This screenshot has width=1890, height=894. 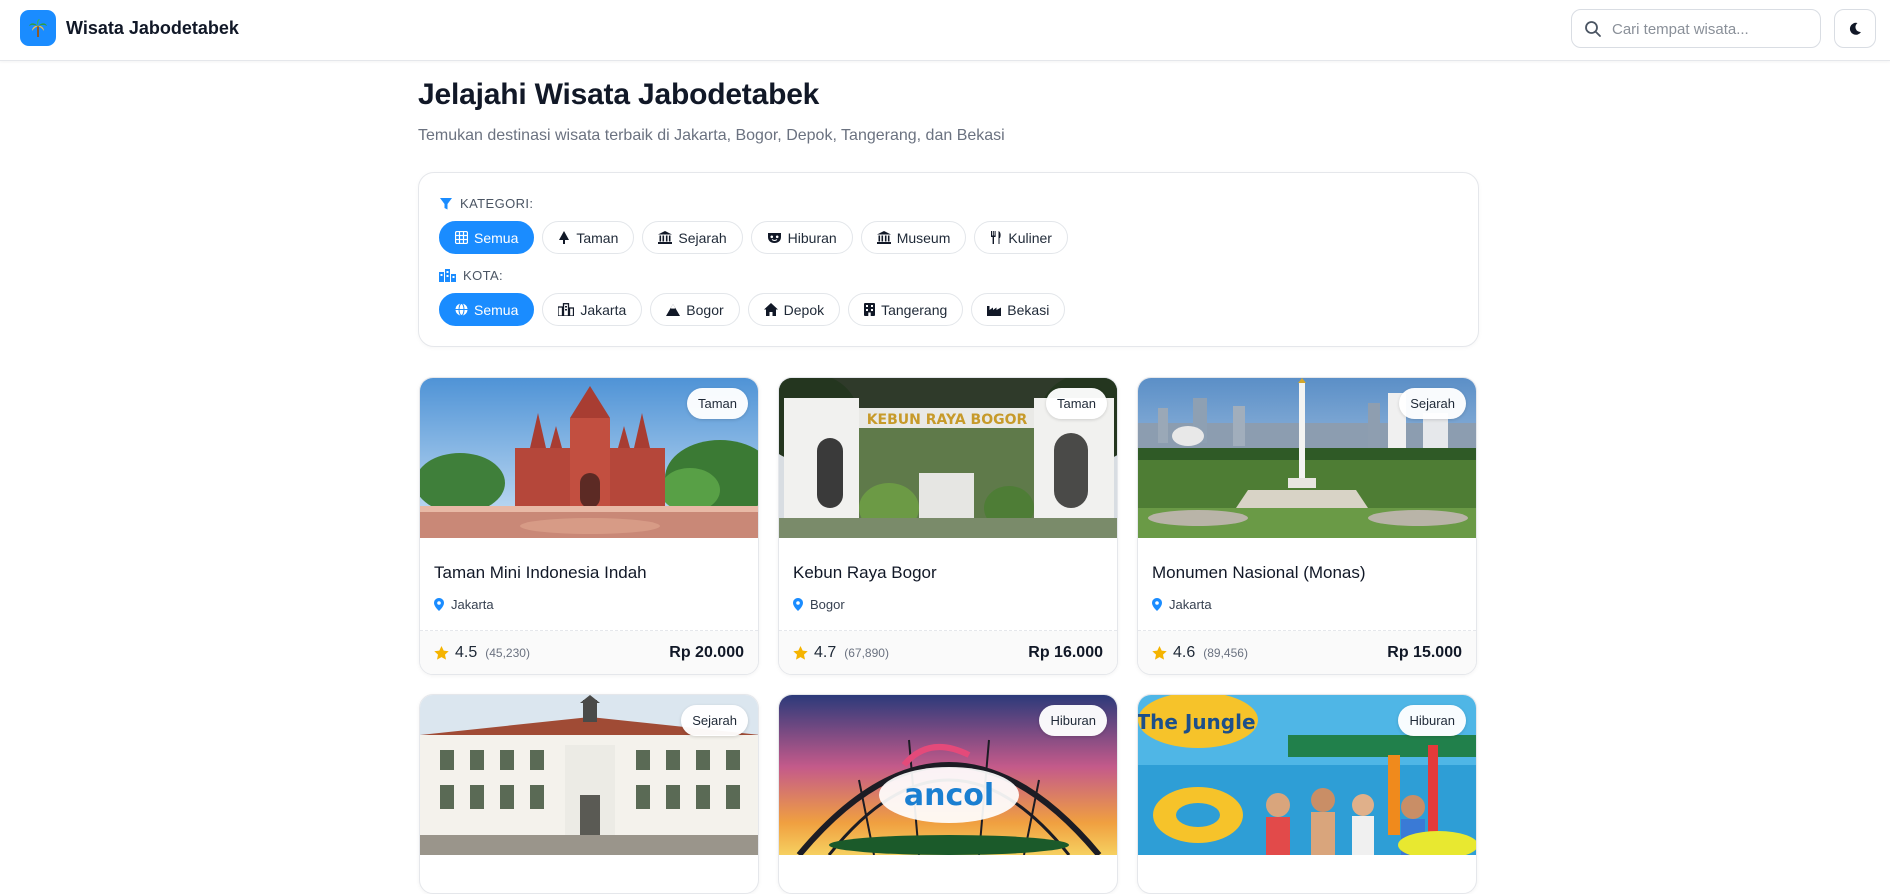 What do you see at coordinates (913, 237) in the screenshot?
I see `category-chip-museum: Museum` at bounding box center [913, 237].